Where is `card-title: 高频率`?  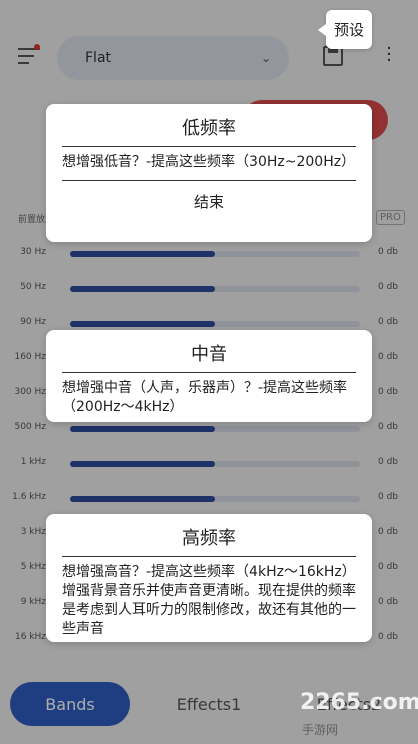
card-title: 高频率 is located at coordinates (209, 540).